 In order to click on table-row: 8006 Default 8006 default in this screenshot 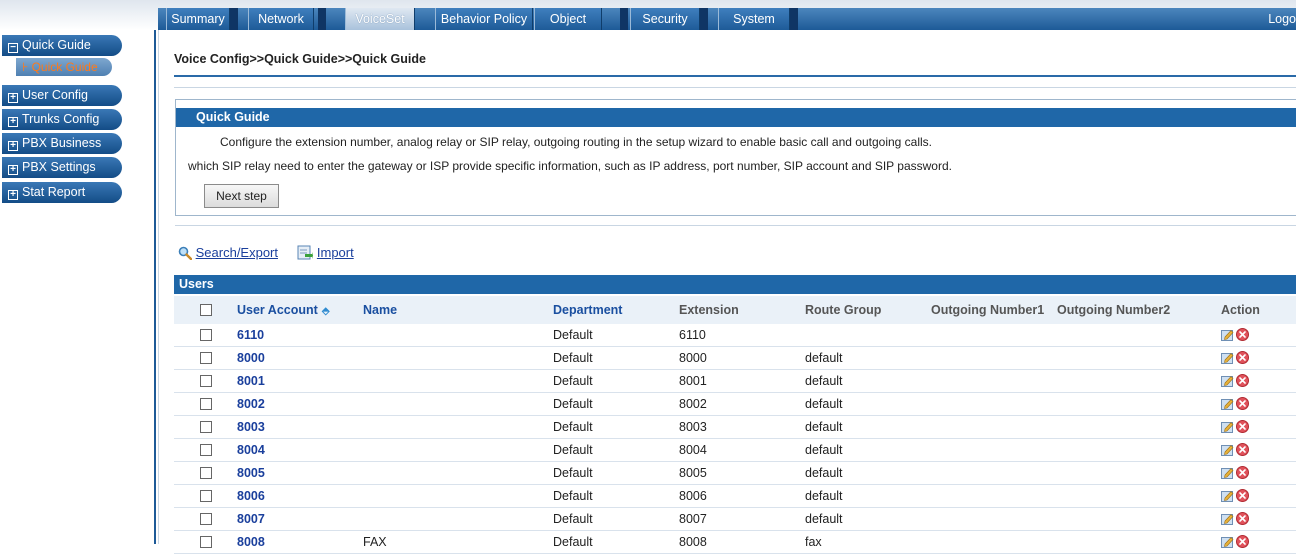, I will do `click(735, 496)`.